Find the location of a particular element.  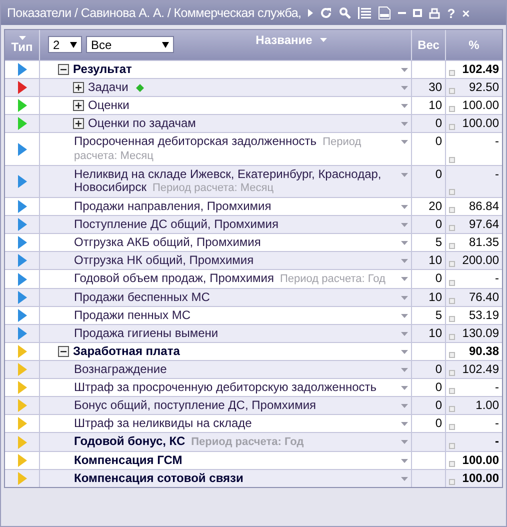

indicator-name: Отгрузка АКБ общий, Промхимия is located at coordinates (167, 242).